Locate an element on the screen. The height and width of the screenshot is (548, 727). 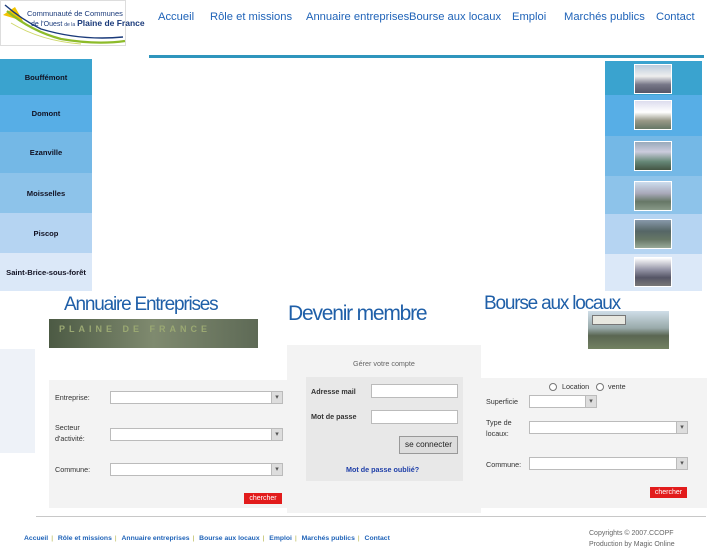
membre-title: Devenir membre is located at coordinates (358, 313).